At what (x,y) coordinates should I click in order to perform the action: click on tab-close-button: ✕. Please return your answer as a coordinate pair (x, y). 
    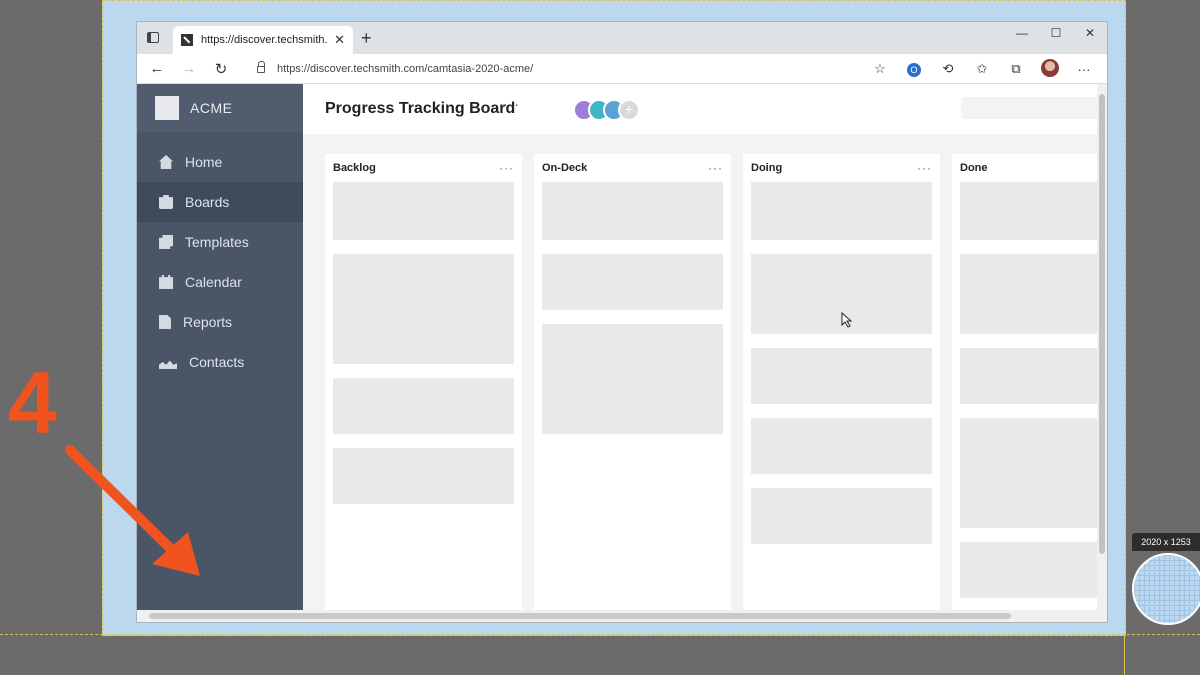
    Looking at the image, I should click on (339, 40).